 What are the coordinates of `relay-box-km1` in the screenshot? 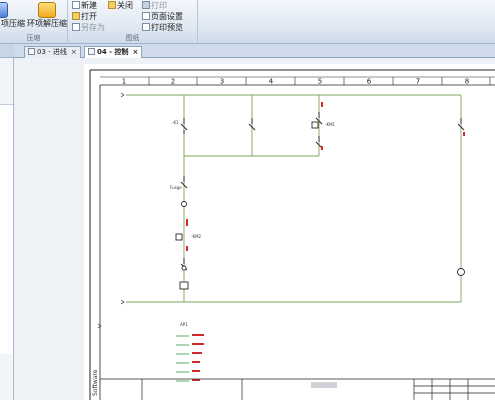 It's located at (315, 125).